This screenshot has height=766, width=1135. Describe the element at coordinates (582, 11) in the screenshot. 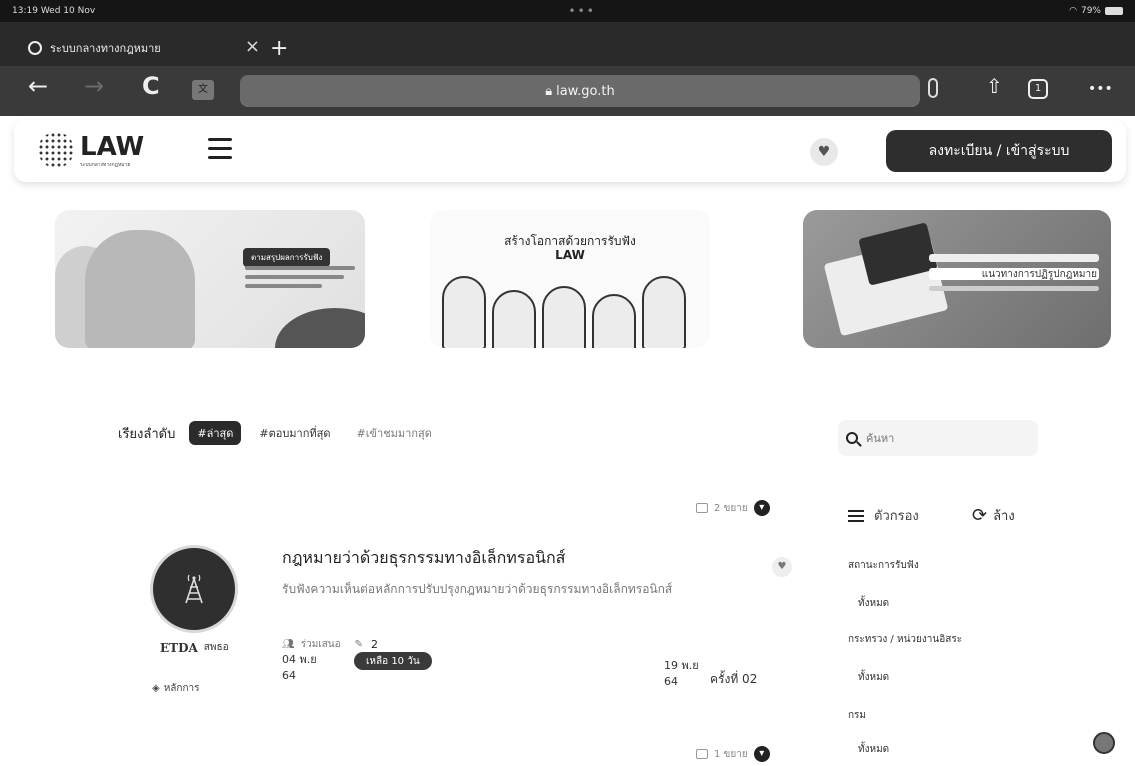

I see `multitask-dots: •••` at that location.